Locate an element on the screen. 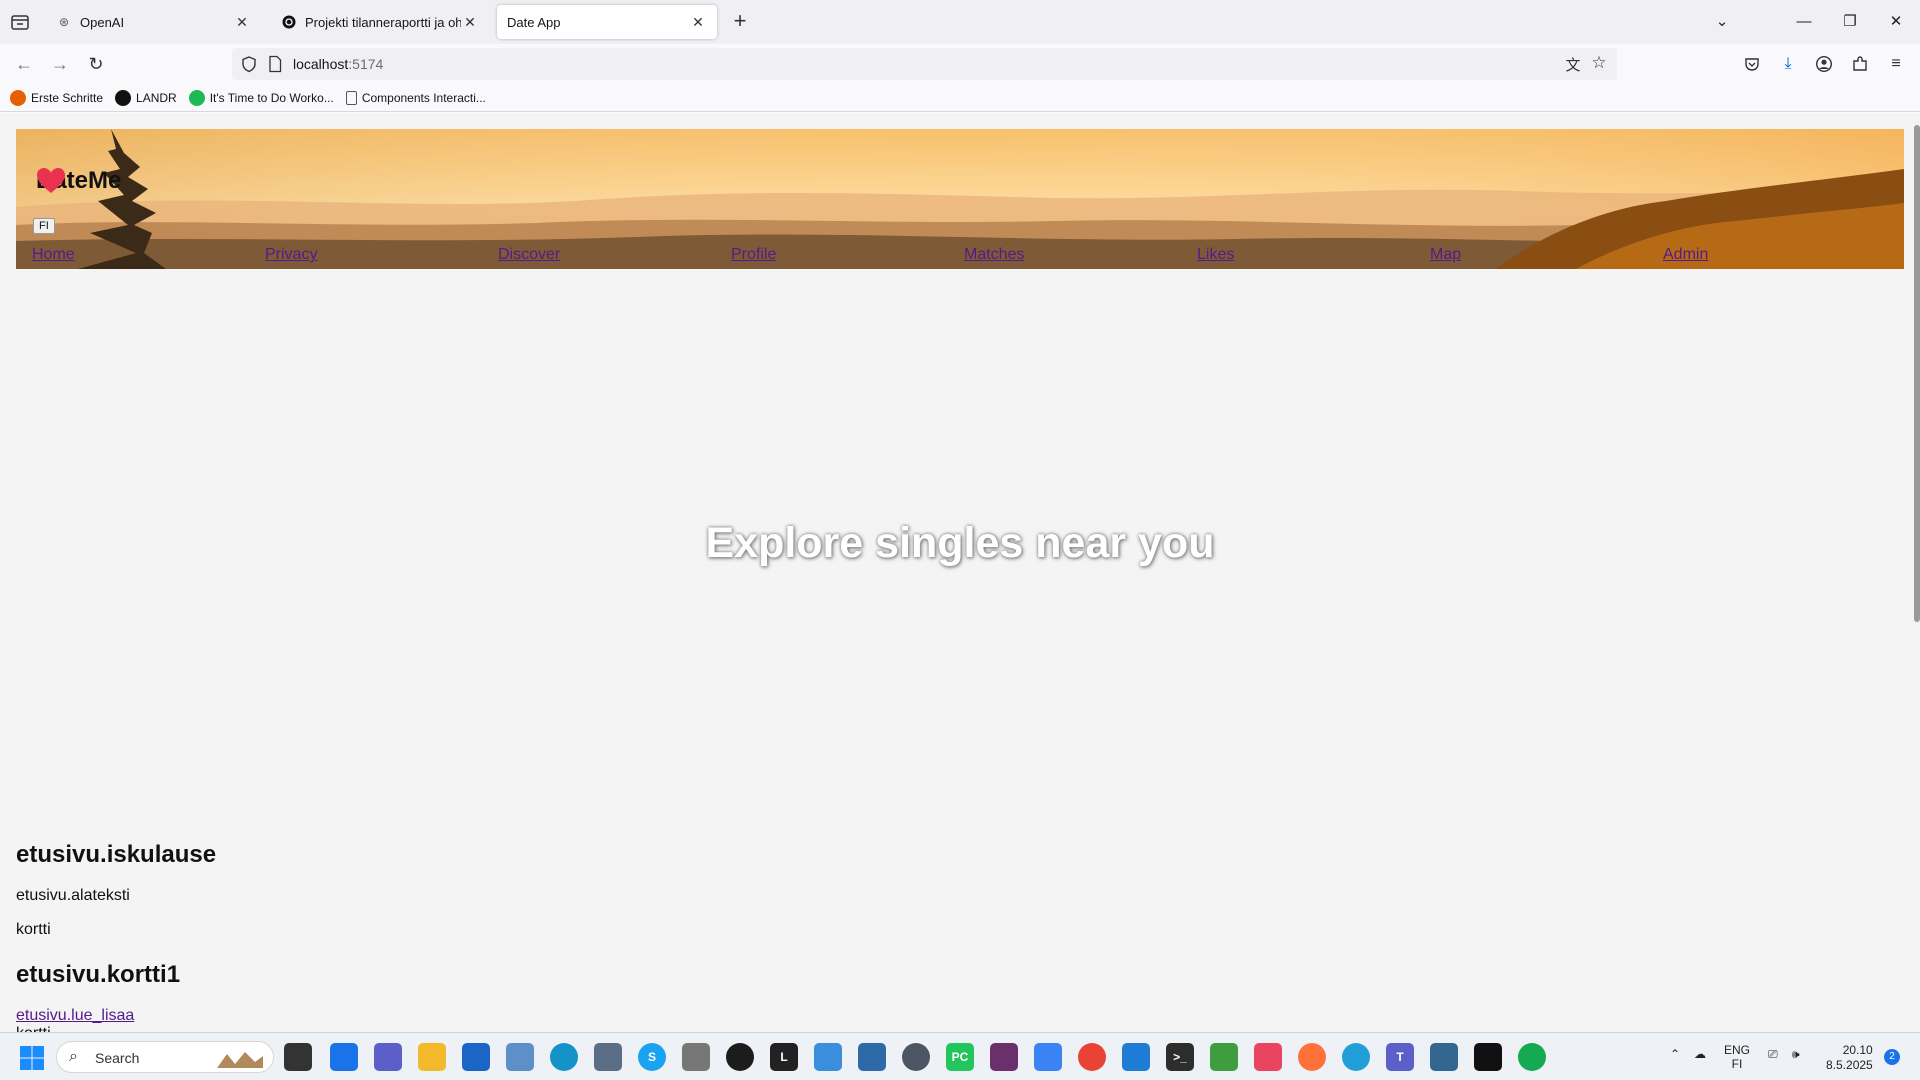  card-label: kortti is located at coordinates (33, 929).